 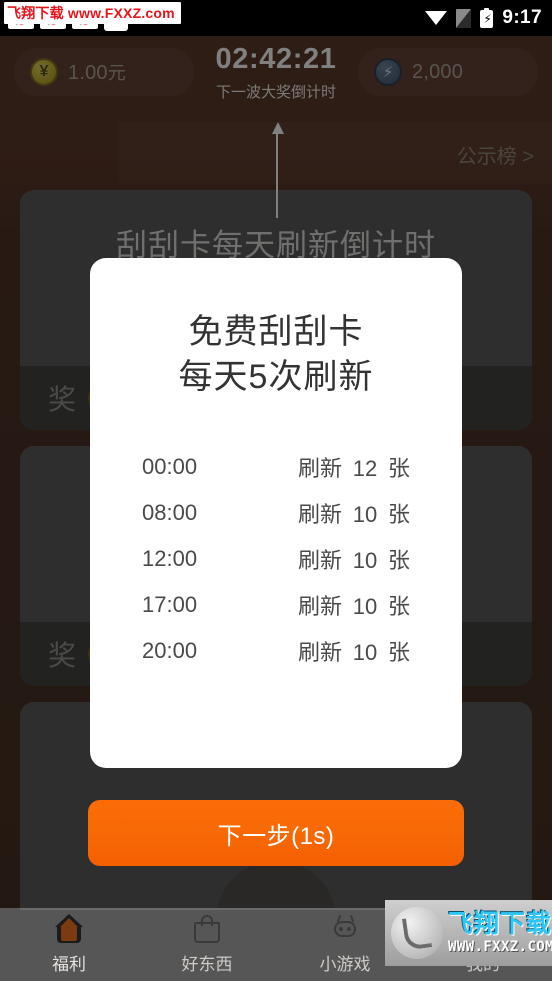 I want to click on watermark-bottom-url: WWW.FXXZ.COM, so click(x=500, y=947).